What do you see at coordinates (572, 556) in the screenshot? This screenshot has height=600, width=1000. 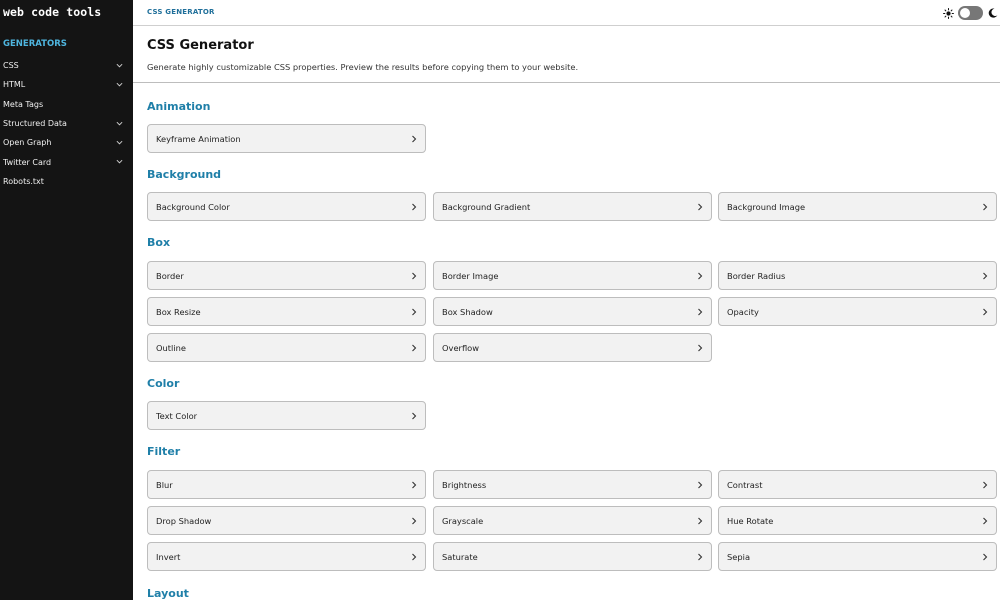 I see `generator-link-saturate: Saturate` at bounding box center [572, 556].